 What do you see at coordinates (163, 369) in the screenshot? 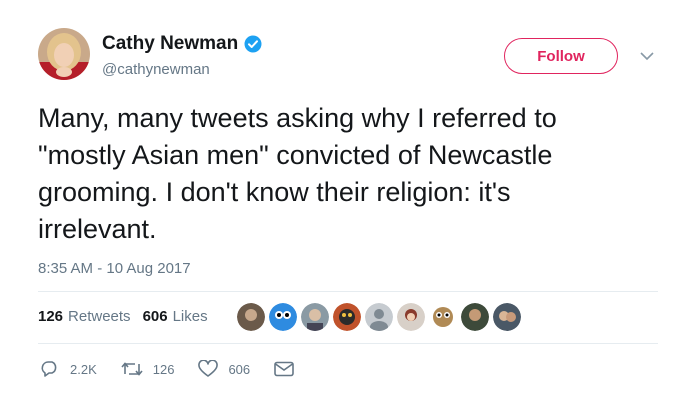
I see `retweet-count: 126` at bounding box center [163, 369].